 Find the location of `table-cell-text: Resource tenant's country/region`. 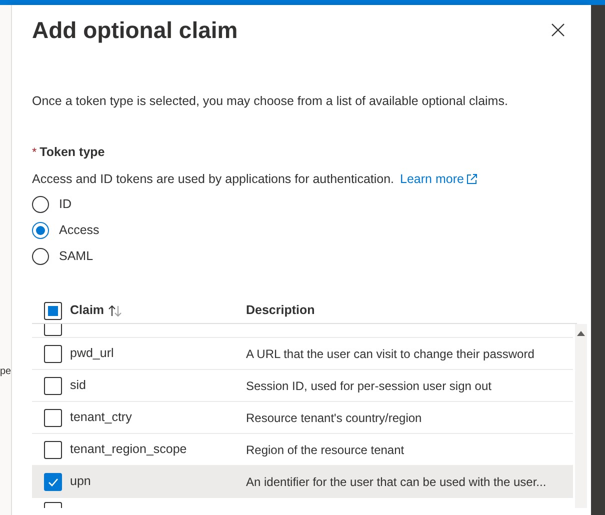

table-cell-text: Resource tenant's country/region is located at coordinates (334, 418).